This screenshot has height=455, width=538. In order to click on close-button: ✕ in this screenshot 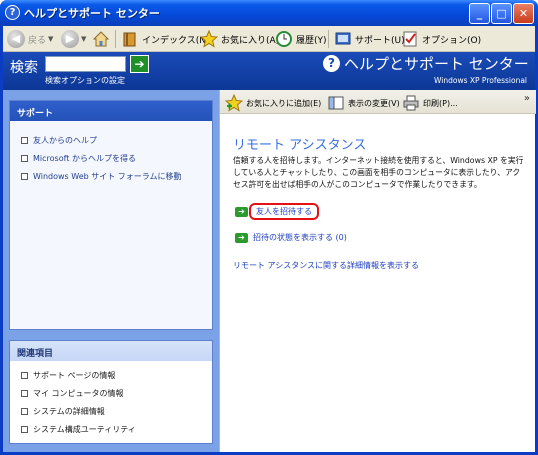, I will do `click(523, 13)`.